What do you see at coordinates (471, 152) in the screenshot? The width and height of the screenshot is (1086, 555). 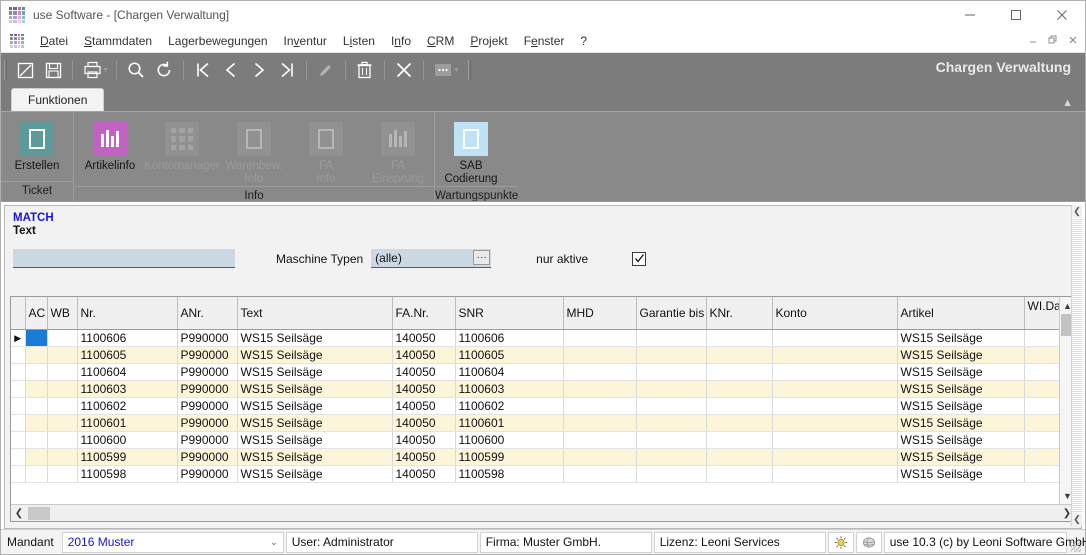 I see `ribbon-button-sab-codierung: SAB Codierung` at bounding box center [471, 152].